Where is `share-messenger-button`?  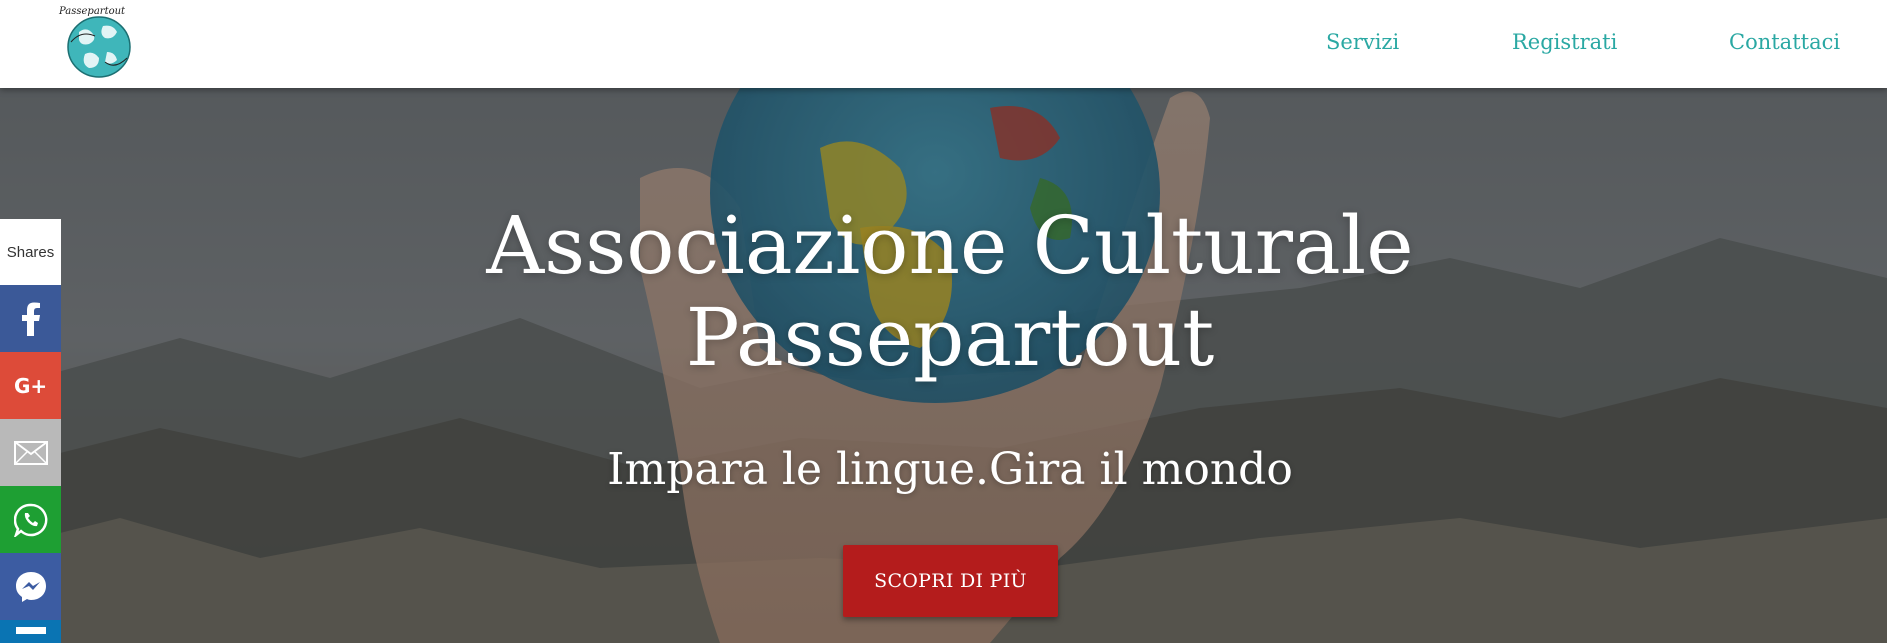
share-messenger-button is located at coordinates (30, 586).